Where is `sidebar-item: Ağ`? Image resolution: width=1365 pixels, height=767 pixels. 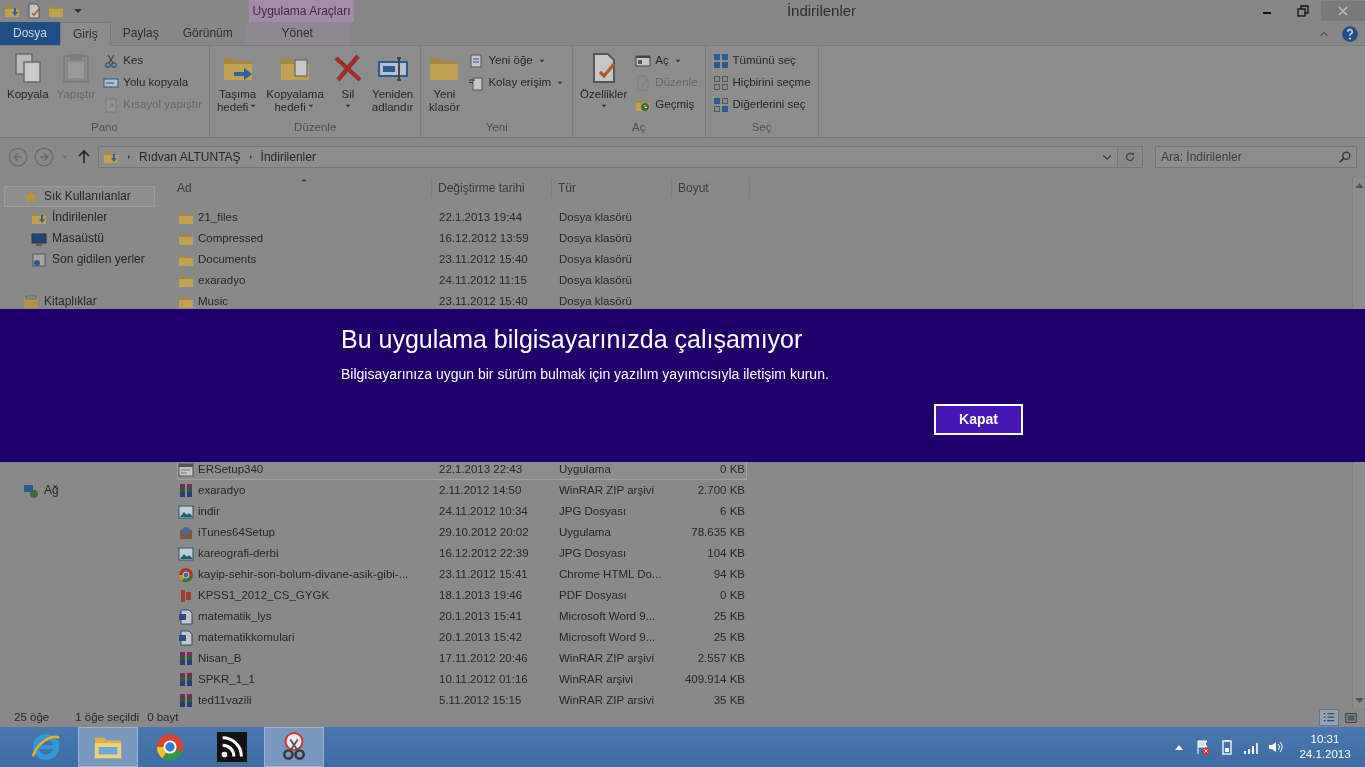 sidebar-item: Ağ is located at coordinates (79, 490).